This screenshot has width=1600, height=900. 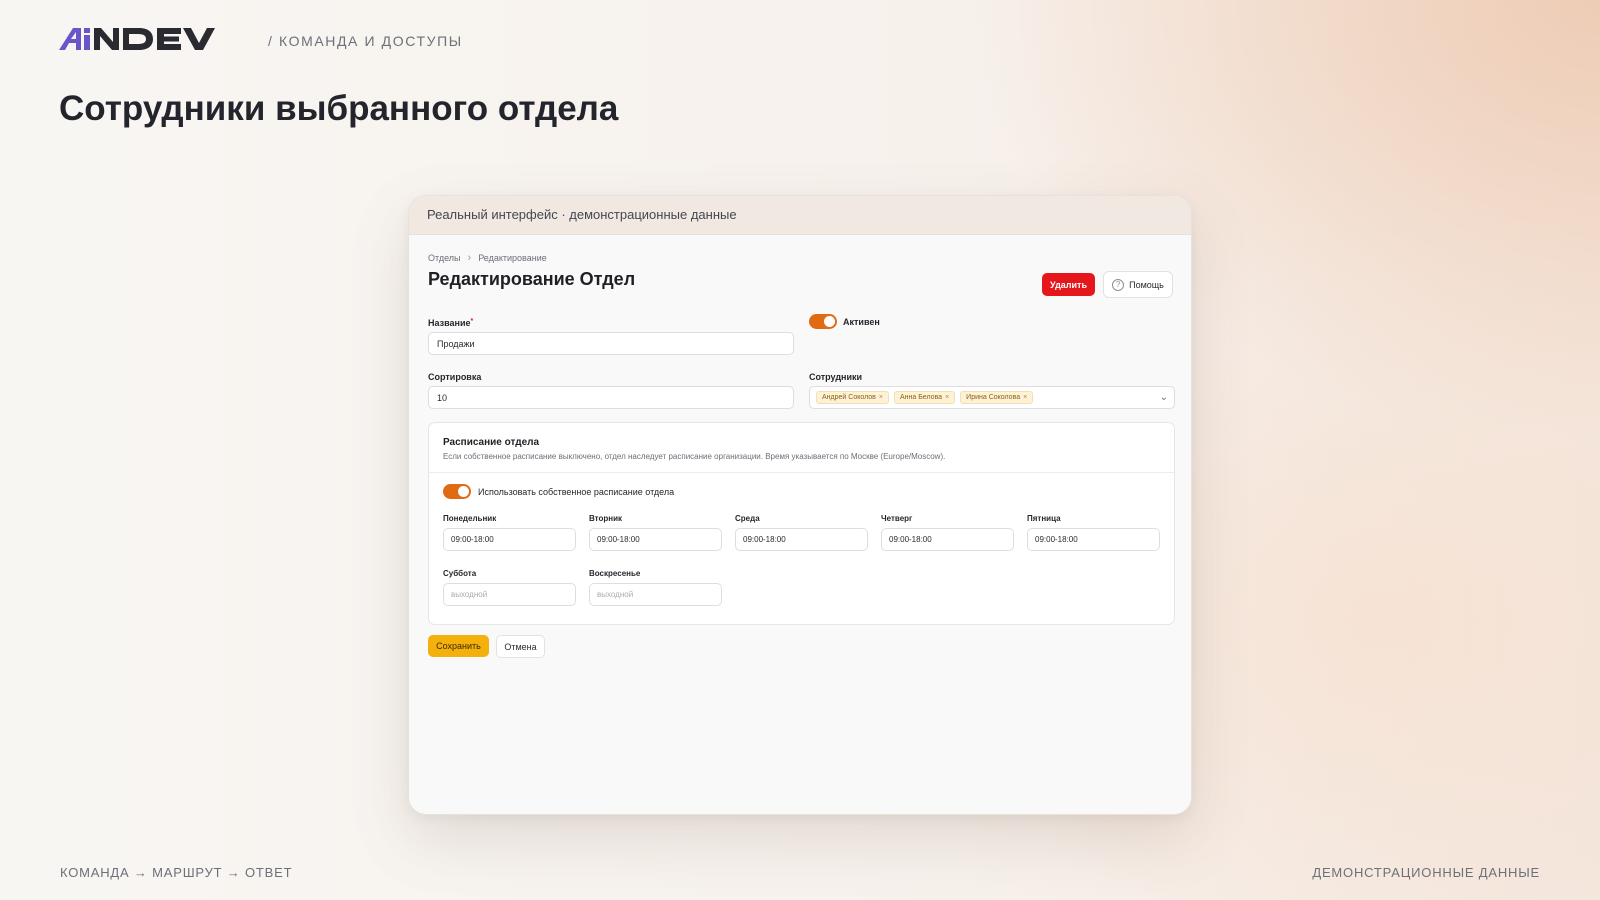 I want to click on name-input: Продажи, so click(x=611, y=343).